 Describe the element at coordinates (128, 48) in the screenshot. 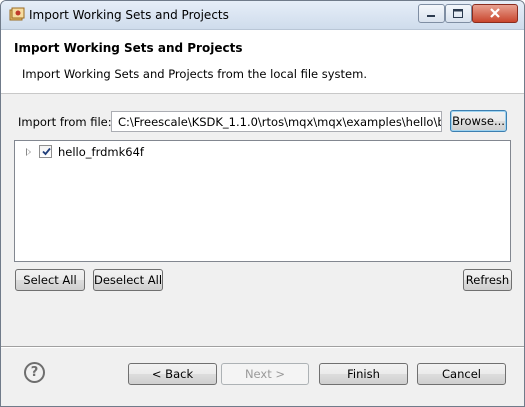

I see `wizard-title: Import Working Sets and Projects` at that location.